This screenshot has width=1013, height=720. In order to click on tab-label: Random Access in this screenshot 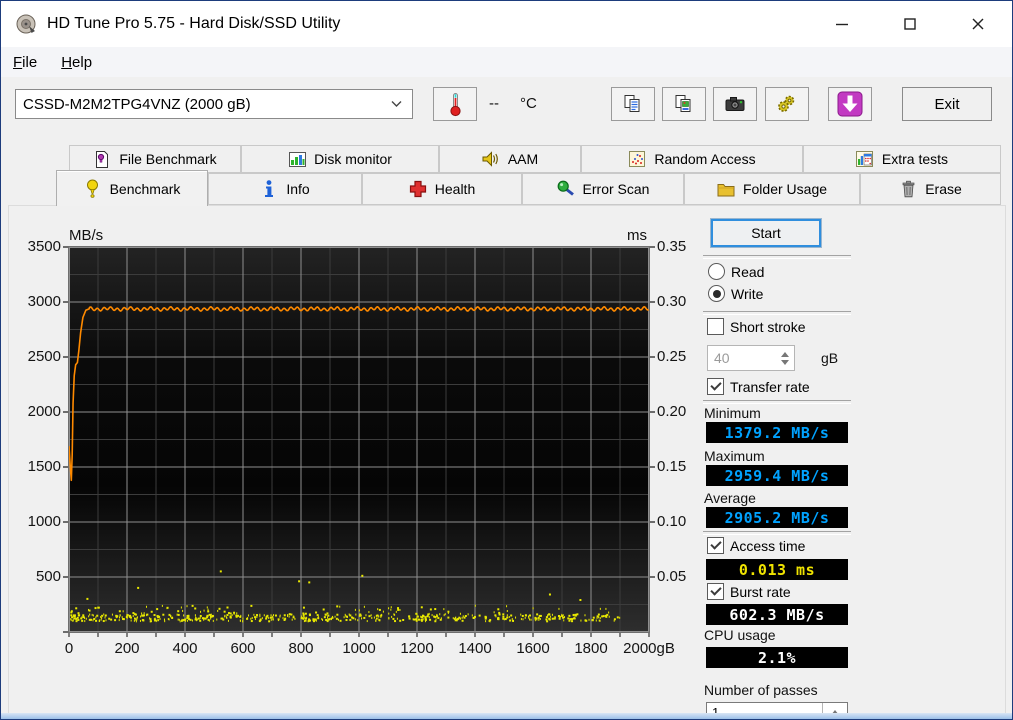, I will do `click(705, 159)`.